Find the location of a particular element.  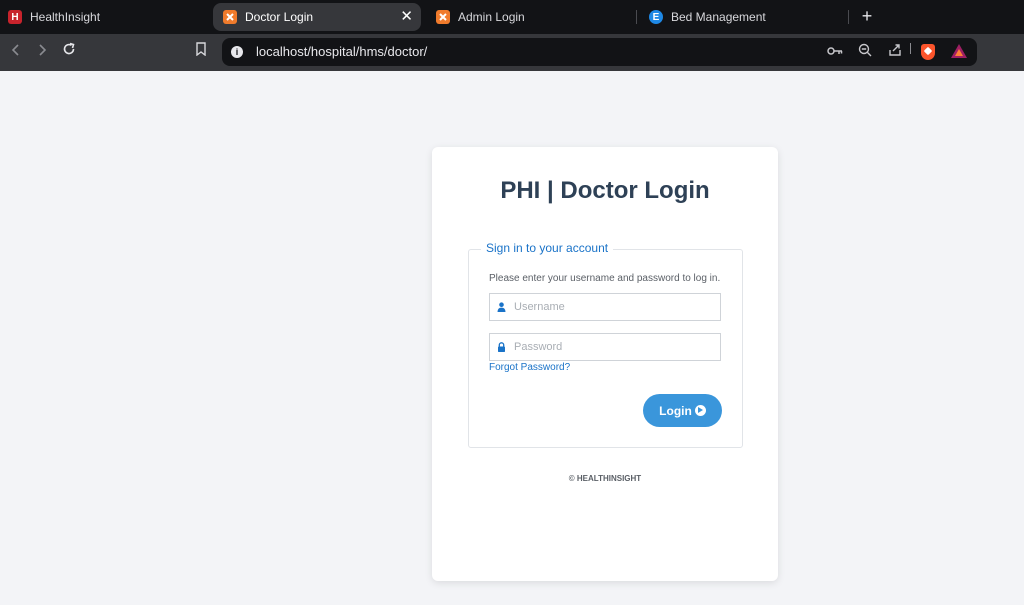

forgot-password-link: Forgot Password? is located at coordinates (529, 367).